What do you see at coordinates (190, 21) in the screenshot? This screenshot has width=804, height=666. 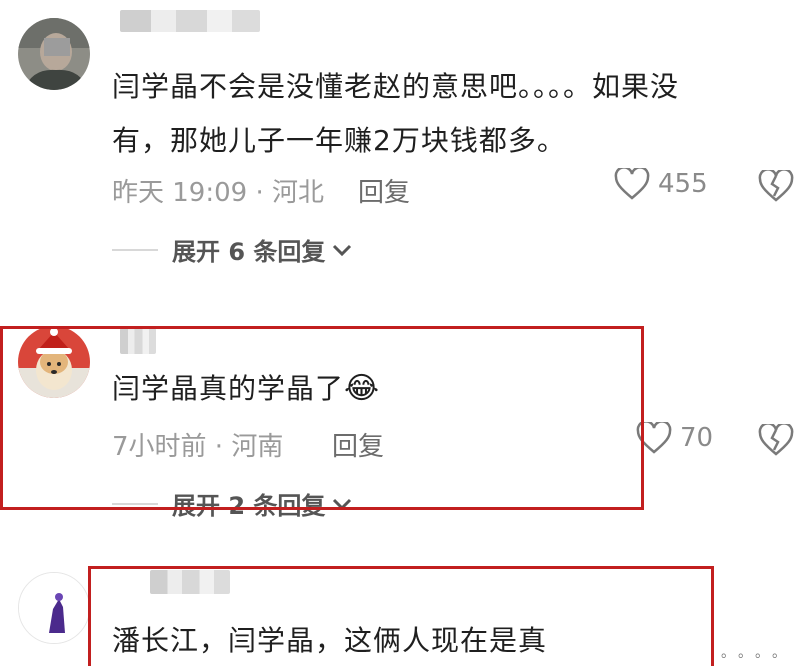 I see `username-blurred` at bounding box center [190, 21].